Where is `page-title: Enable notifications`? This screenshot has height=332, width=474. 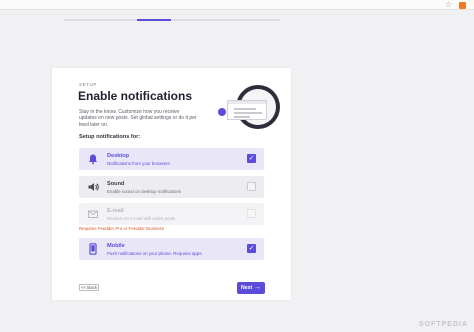 page-title: Enable notifications is located at coordinates (135, 96).